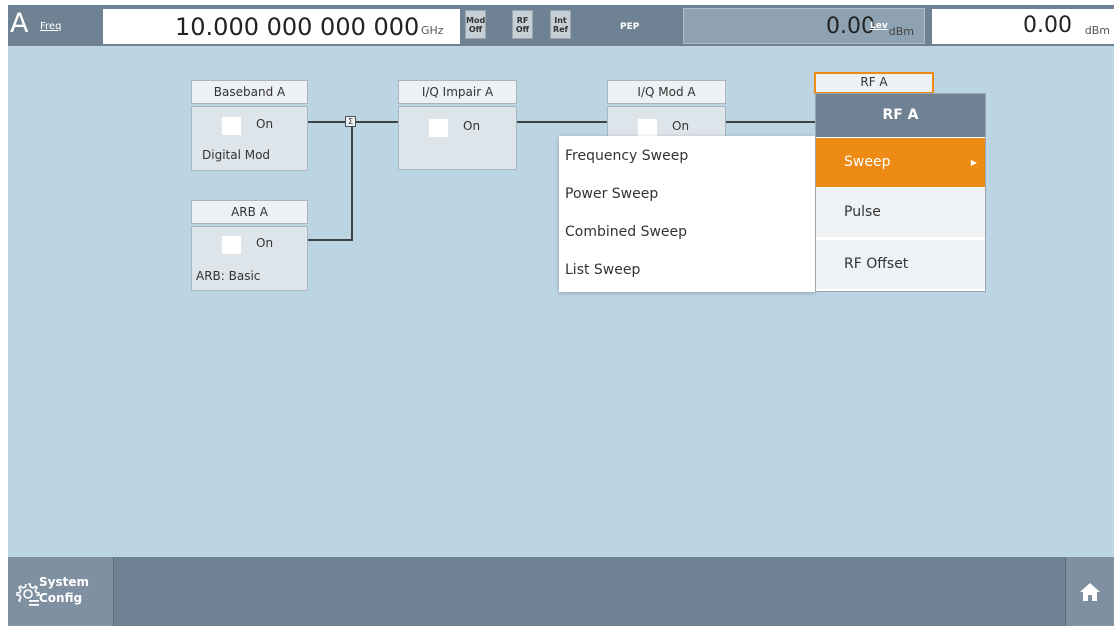  What do you see at coordinates (973, 162) in the screenshot?
I see `submenu-arrow-icon: ▶` at bounding box center [973, 162].